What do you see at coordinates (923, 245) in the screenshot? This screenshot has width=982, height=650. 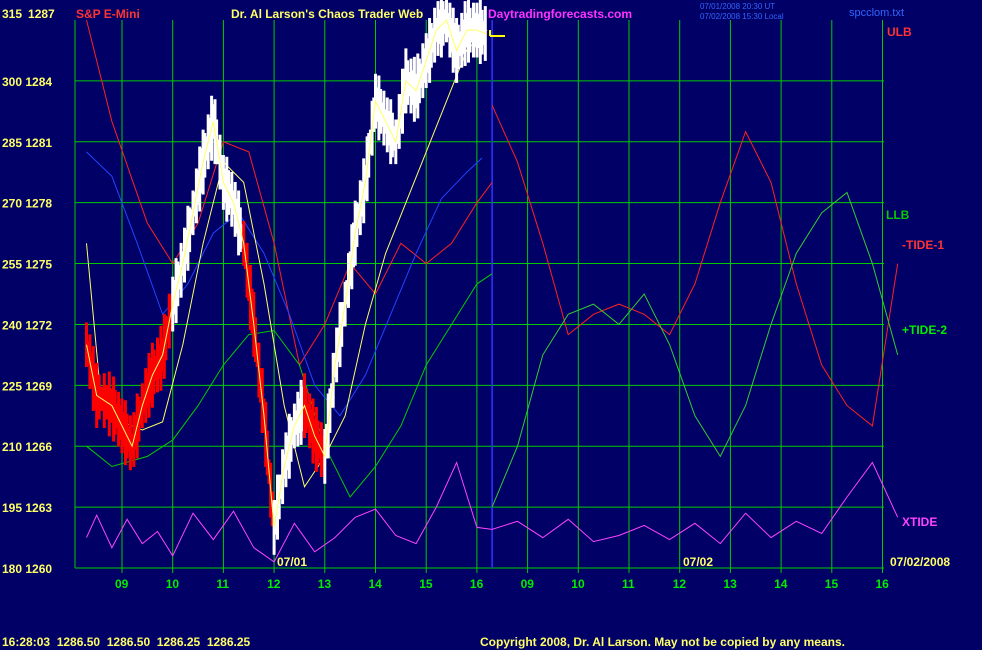 I see `tide1-label: -TIDE-1` at bounding box center [923, 245].